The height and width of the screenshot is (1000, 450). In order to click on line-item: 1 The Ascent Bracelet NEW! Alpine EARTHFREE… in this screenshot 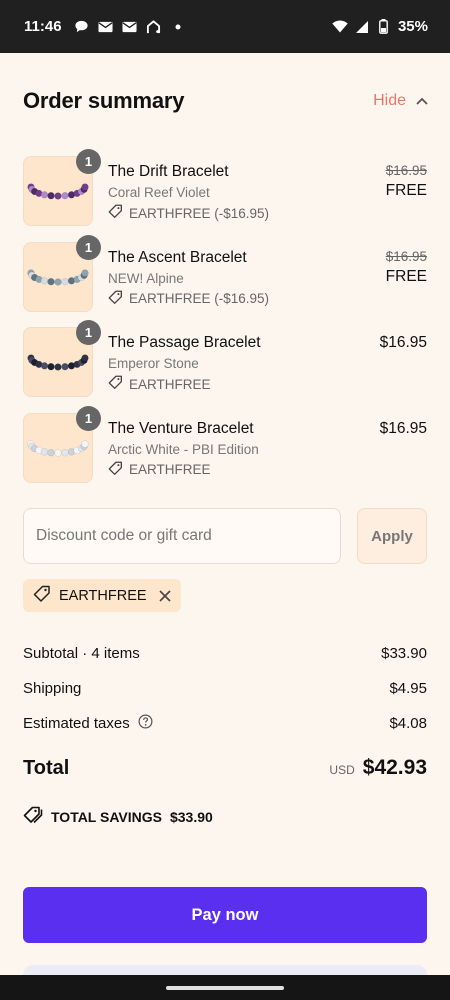, I will do `click(225, 281)`.